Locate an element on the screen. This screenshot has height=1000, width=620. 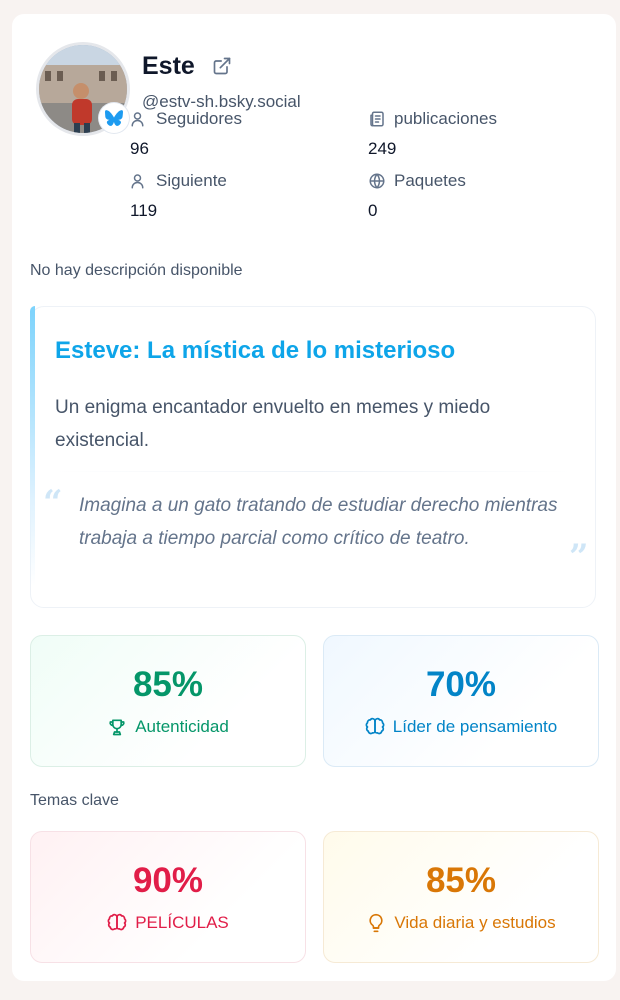
following-label-row: Siguiente is located at coordinates (178, 181).